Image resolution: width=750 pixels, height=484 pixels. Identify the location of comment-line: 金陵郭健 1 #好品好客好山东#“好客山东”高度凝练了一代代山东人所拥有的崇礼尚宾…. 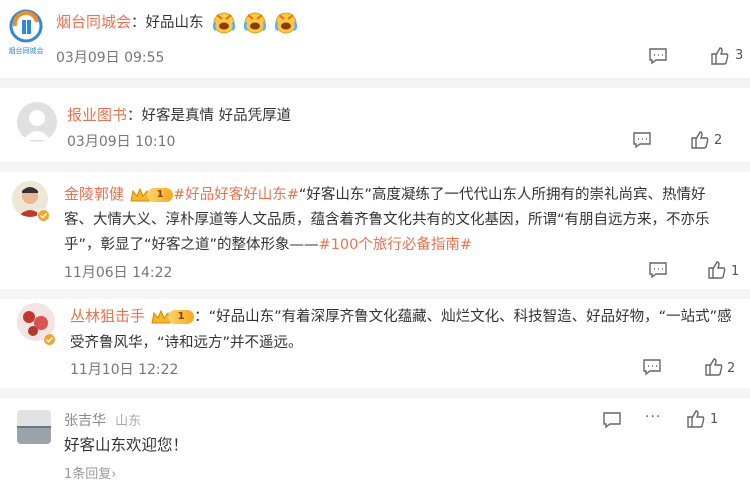
(384, 193).